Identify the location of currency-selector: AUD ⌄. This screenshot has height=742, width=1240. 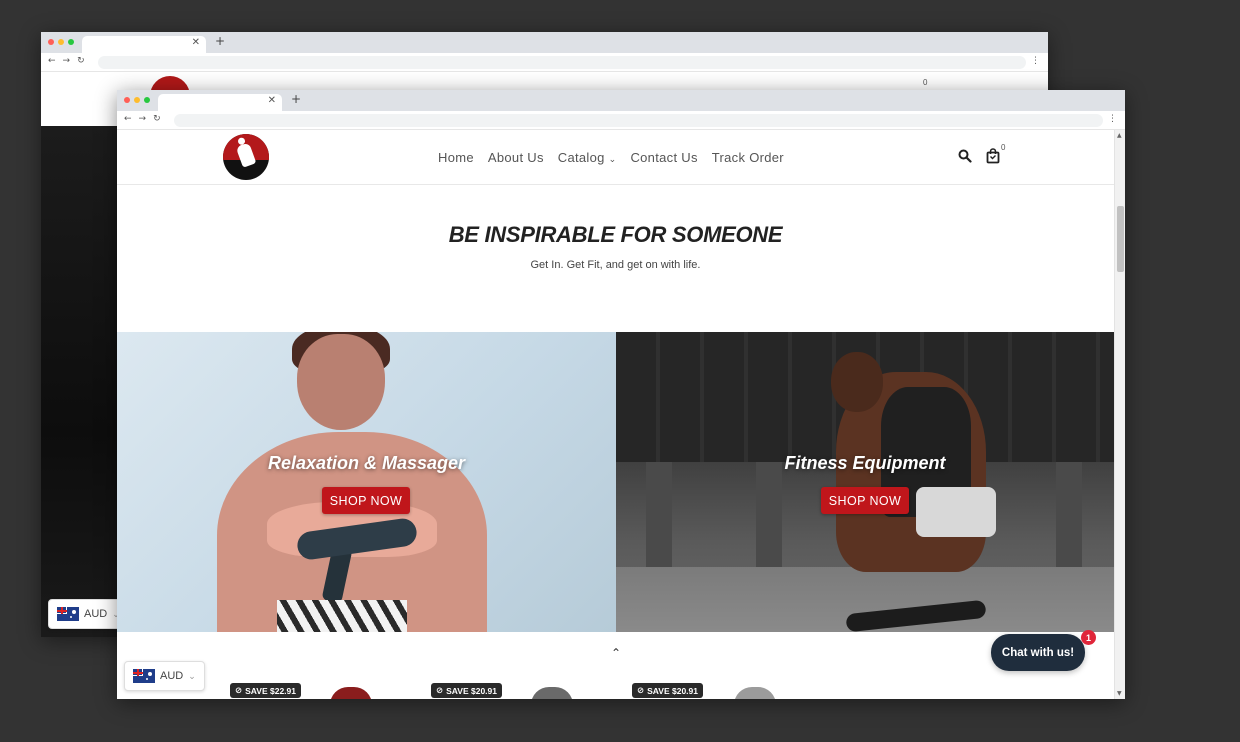
(164, 676).